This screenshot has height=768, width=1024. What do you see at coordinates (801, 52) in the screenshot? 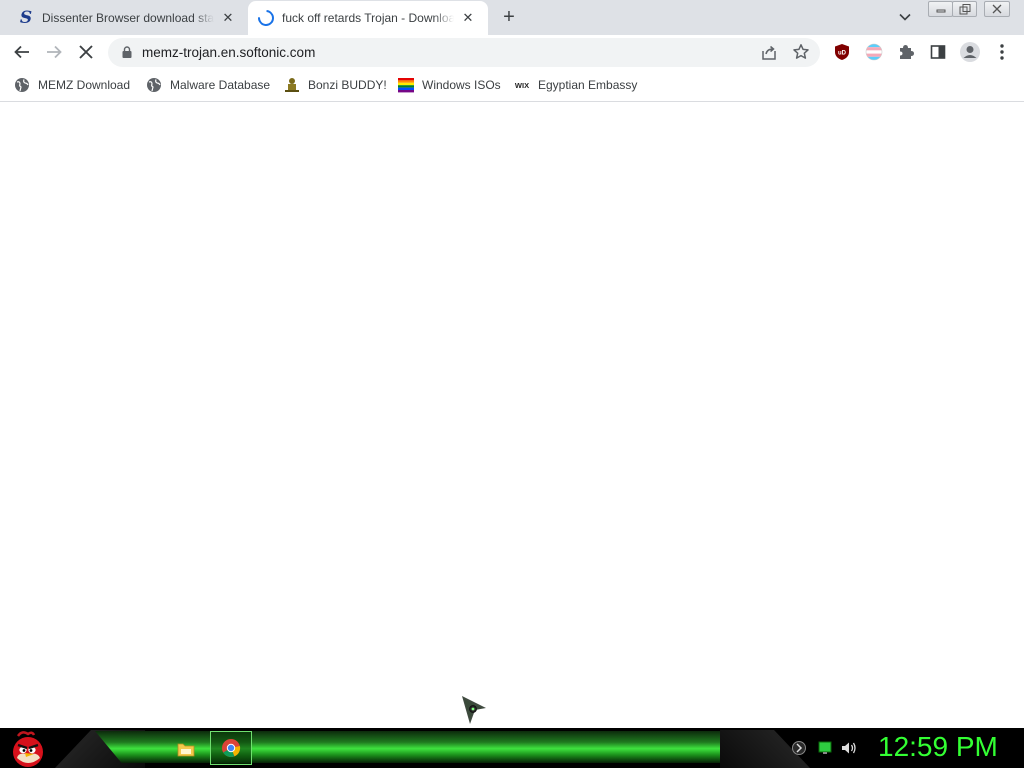
I see `bookmark-star-icon` at bounding box center [801, 52].